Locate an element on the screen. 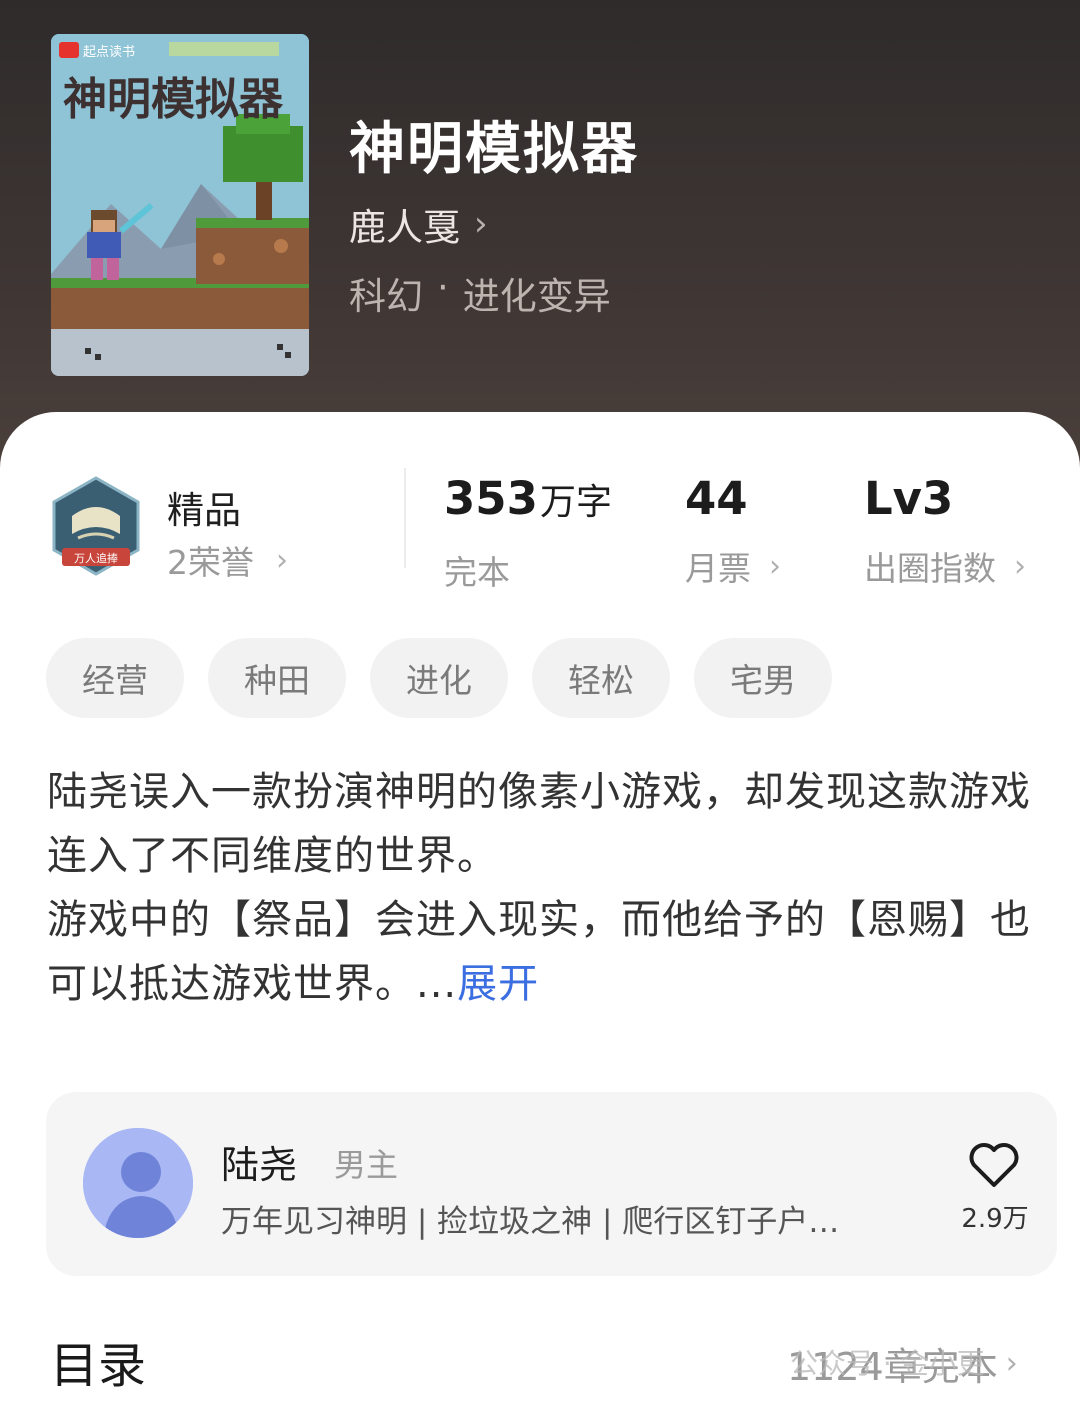 Image resolution: width=1080 pixels, height=1405 pixels. tag-chip: 种田 is located at coordinates (277, 678).